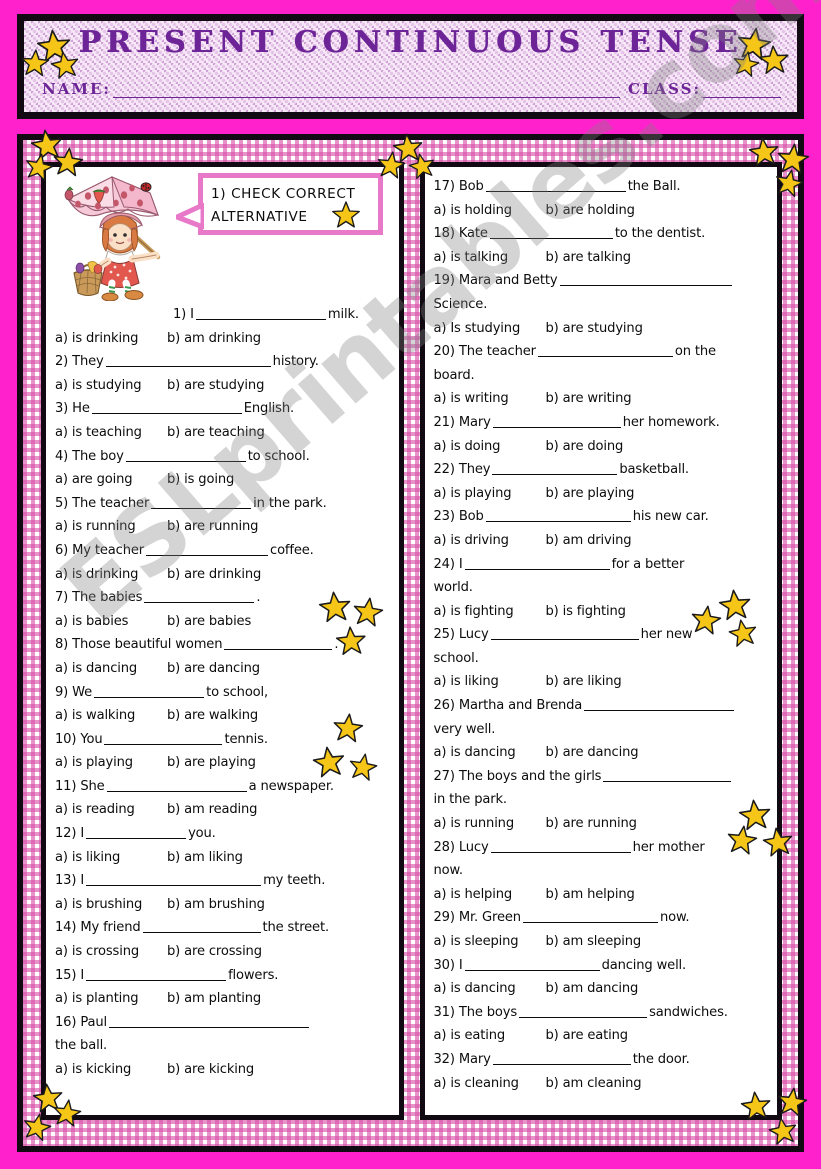 Image resolution: width=821 pixels, height=1169 pixels. What do you see at coordinates (210, 1070) in the screenshot?
I see `option-b: b) are kicking` at bounding box center [210, 1070].